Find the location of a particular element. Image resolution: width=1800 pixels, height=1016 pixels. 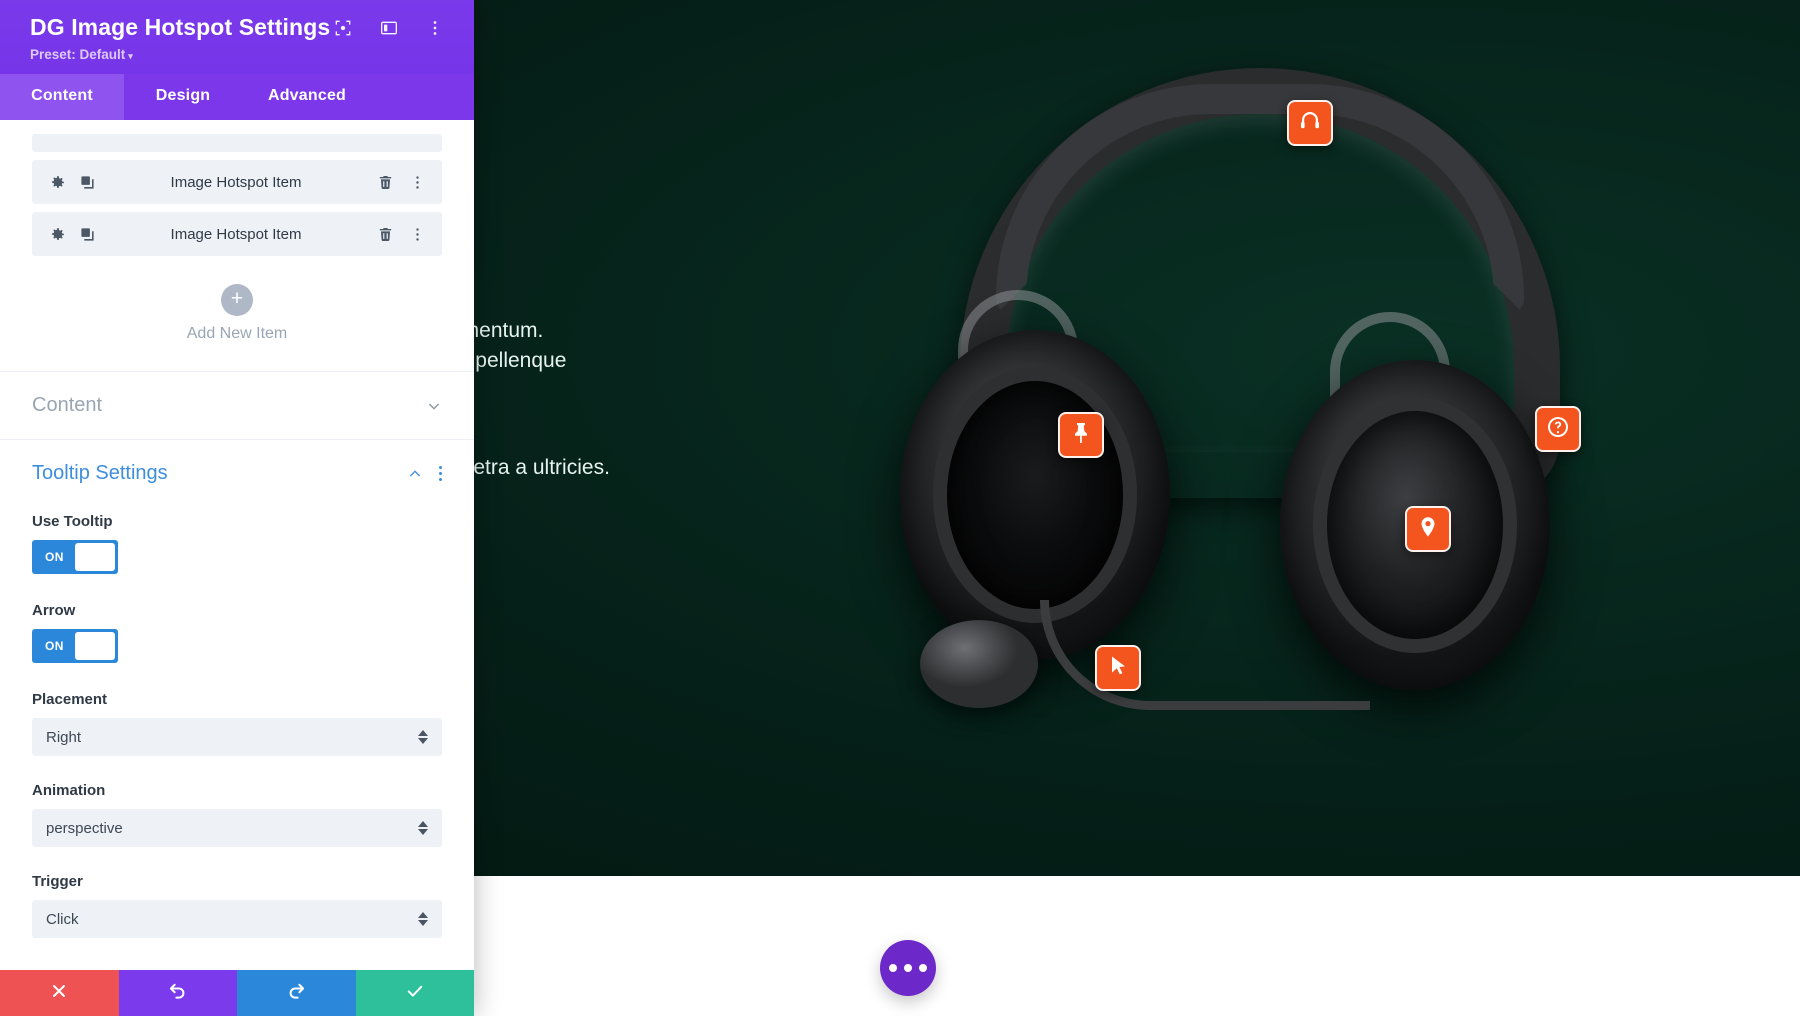

close-icon is located at coordinates (59, 993).